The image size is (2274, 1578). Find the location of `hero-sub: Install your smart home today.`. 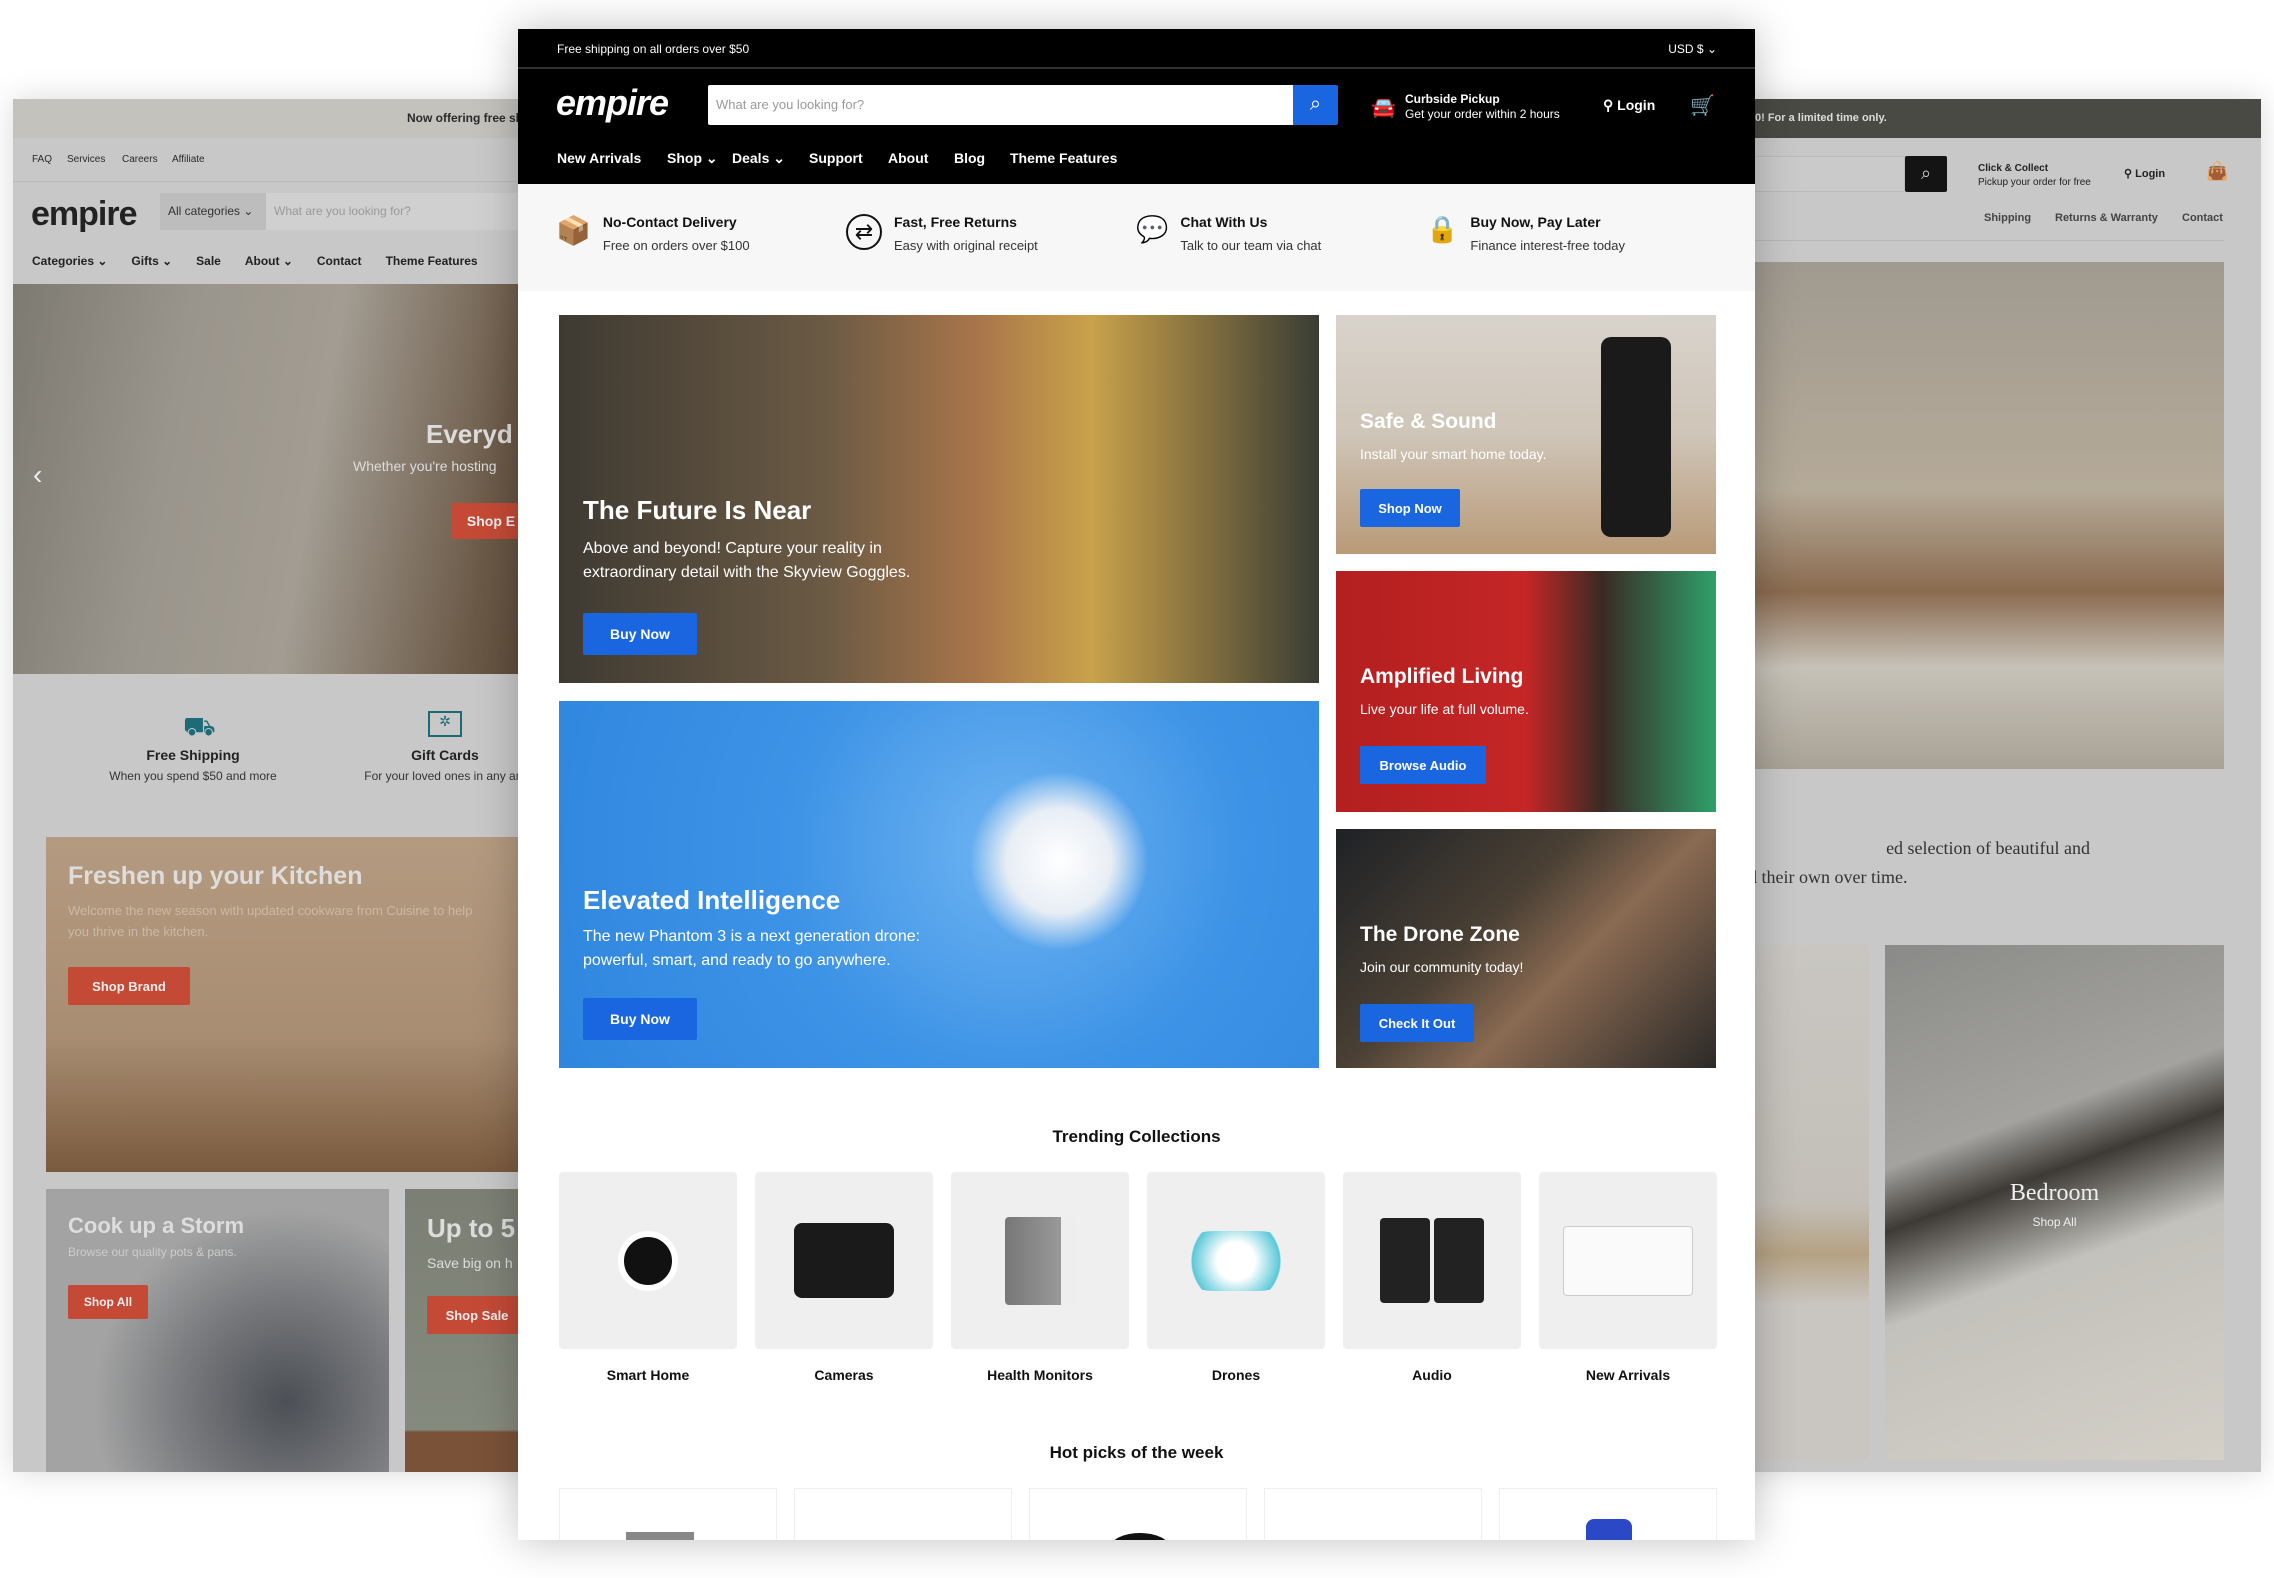

hero-sub: Install your smart home today. is located at coordinates (1453, 454).